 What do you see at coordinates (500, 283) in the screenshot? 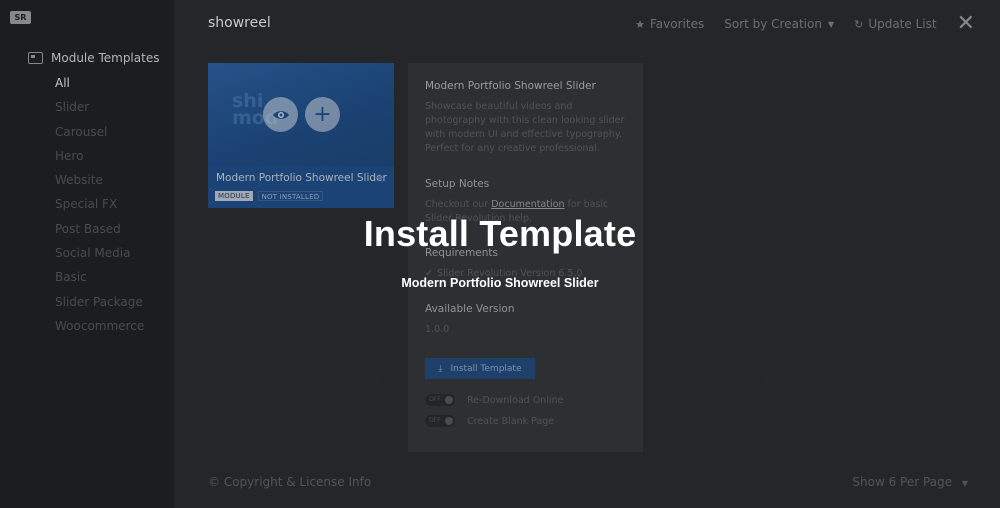
I see `overlay-subtitle: Modern Portfolio Showreel Slider` at bounding box center [500, 283].